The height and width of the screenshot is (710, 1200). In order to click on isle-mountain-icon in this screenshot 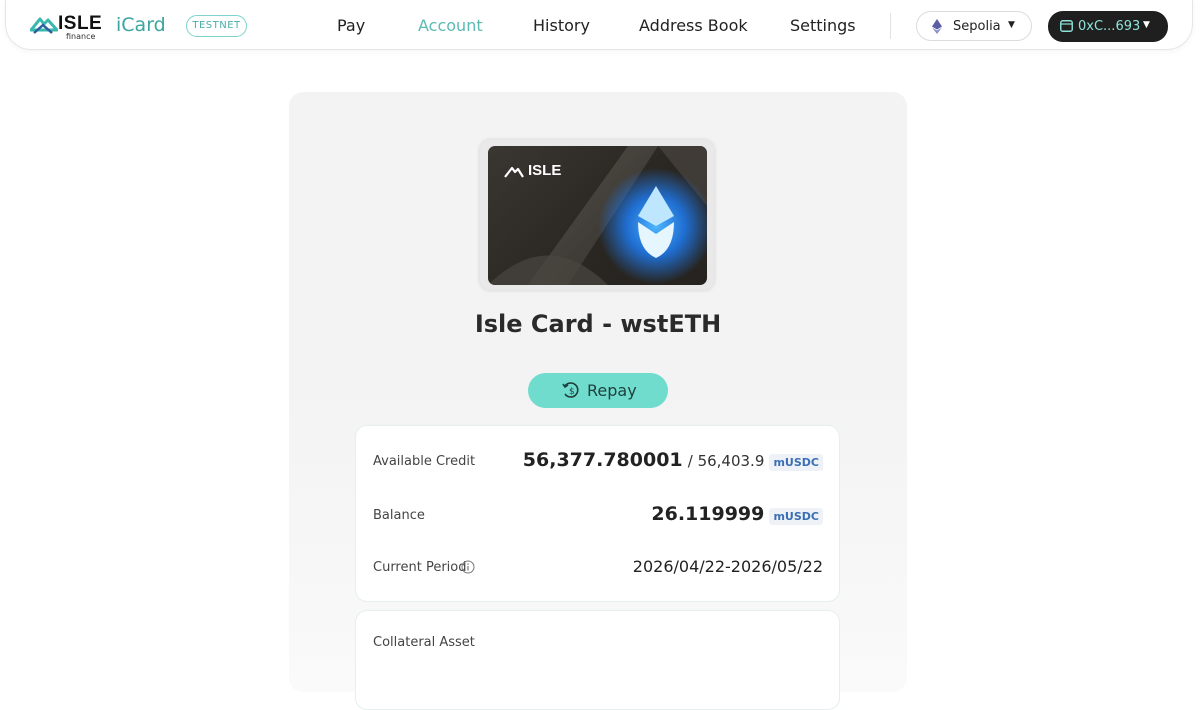, I will do `click(44, 25)`.